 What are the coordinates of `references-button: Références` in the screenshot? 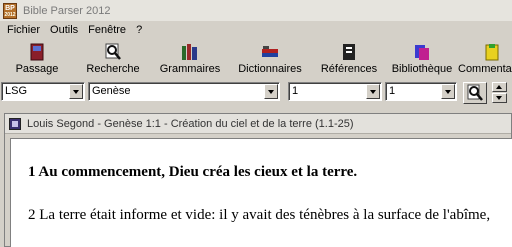 It's located at (349, 60).